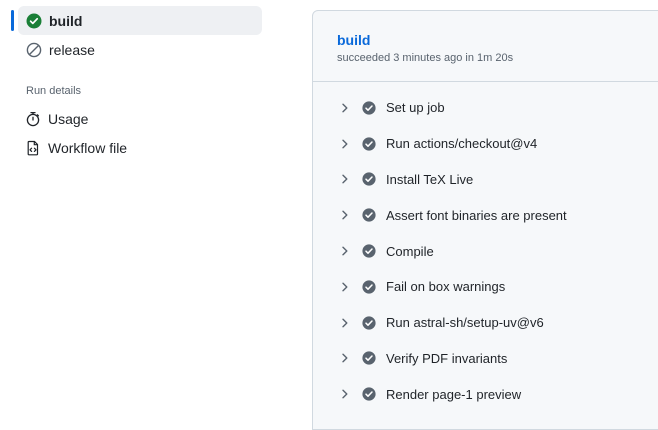 This screenshot has height=430, width=658. I want to click on sidebar-item-label: Workflow file, so click(88, 148).